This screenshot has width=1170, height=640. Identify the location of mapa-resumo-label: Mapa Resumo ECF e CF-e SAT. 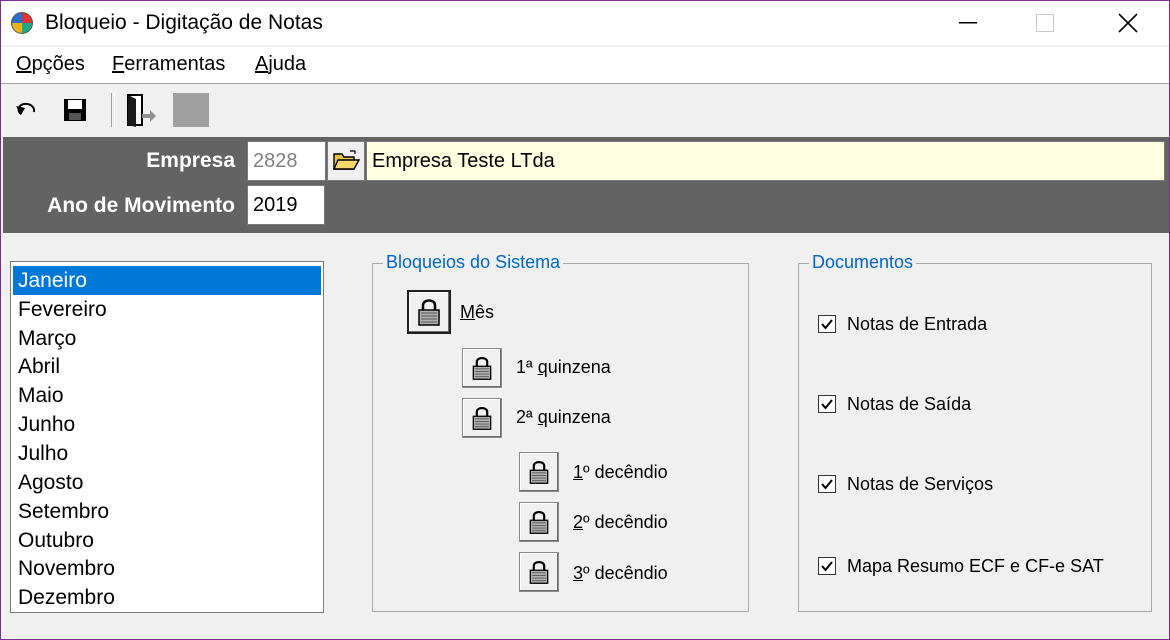
(975, 566).